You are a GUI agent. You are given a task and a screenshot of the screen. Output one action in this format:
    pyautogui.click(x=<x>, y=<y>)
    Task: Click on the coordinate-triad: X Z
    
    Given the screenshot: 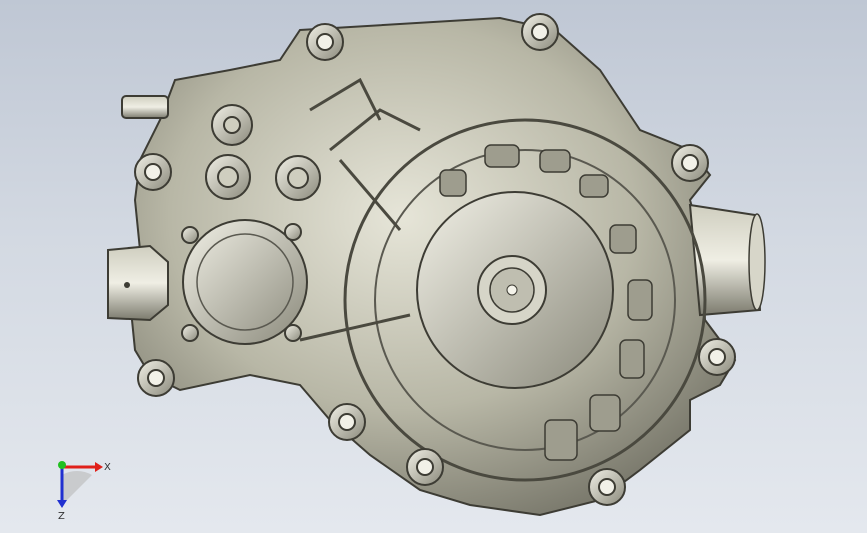 What is the action you would take?
    pyautogui.click(x=84, y=491)
    